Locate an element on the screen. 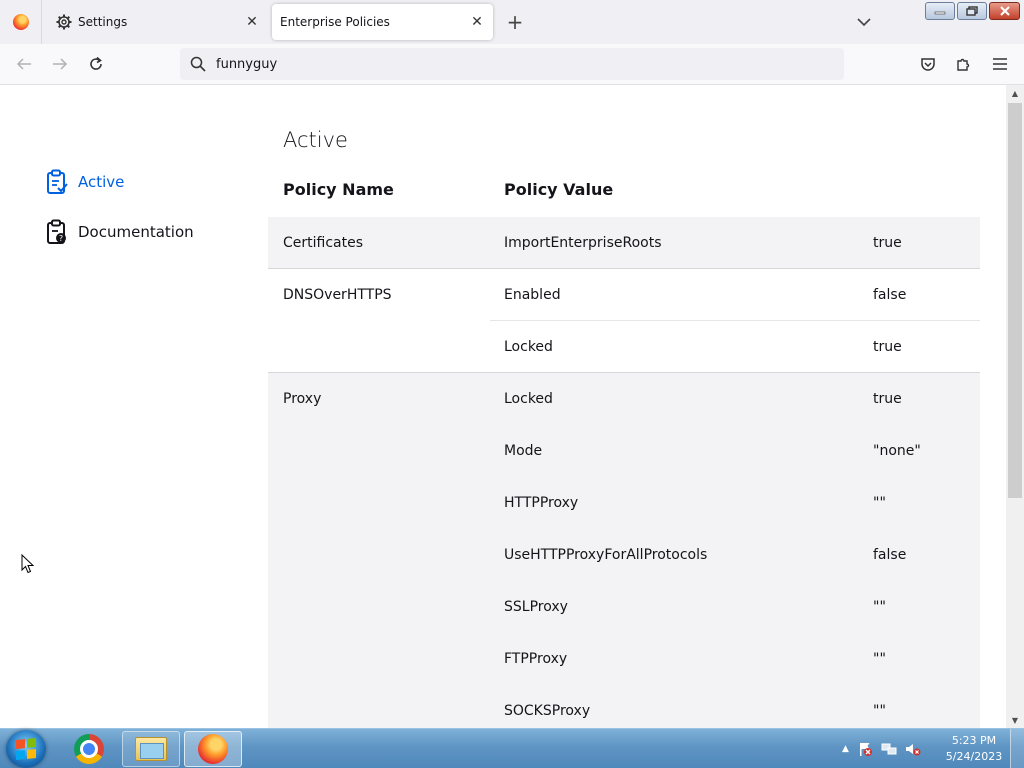 This screenshot has width=1024, height=768. scroll-up-arrow-icon: ▲ is located at coordinates (1015, 93).